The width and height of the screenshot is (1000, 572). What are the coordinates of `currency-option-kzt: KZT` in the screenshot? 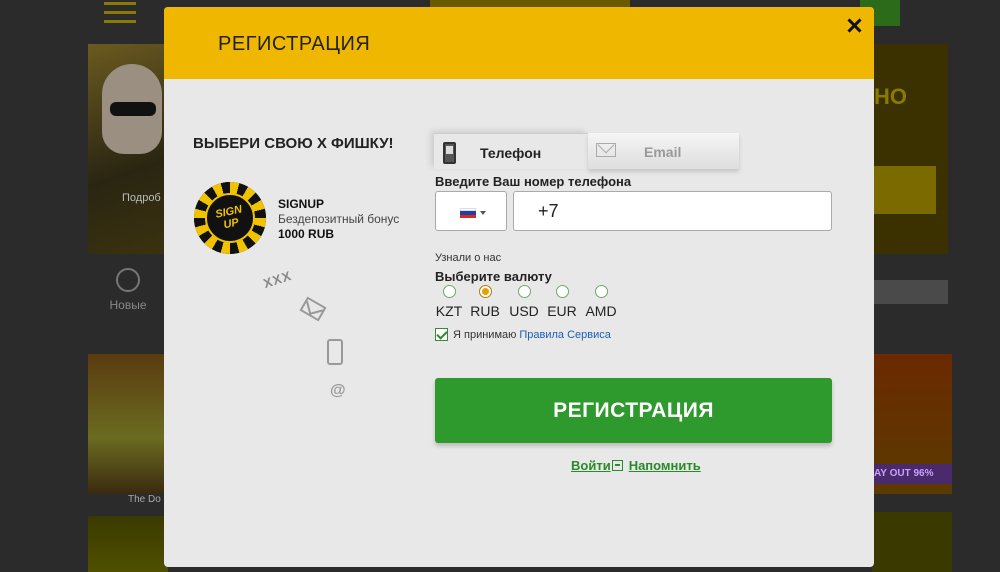 It's located at (449, 302).